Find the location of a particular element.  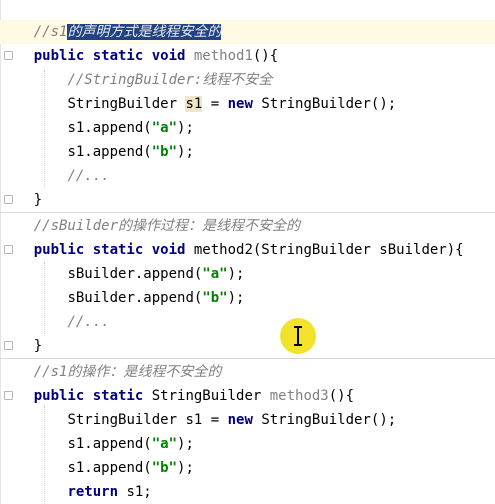

keyword-text: public static is located at coordinates (88, 396).